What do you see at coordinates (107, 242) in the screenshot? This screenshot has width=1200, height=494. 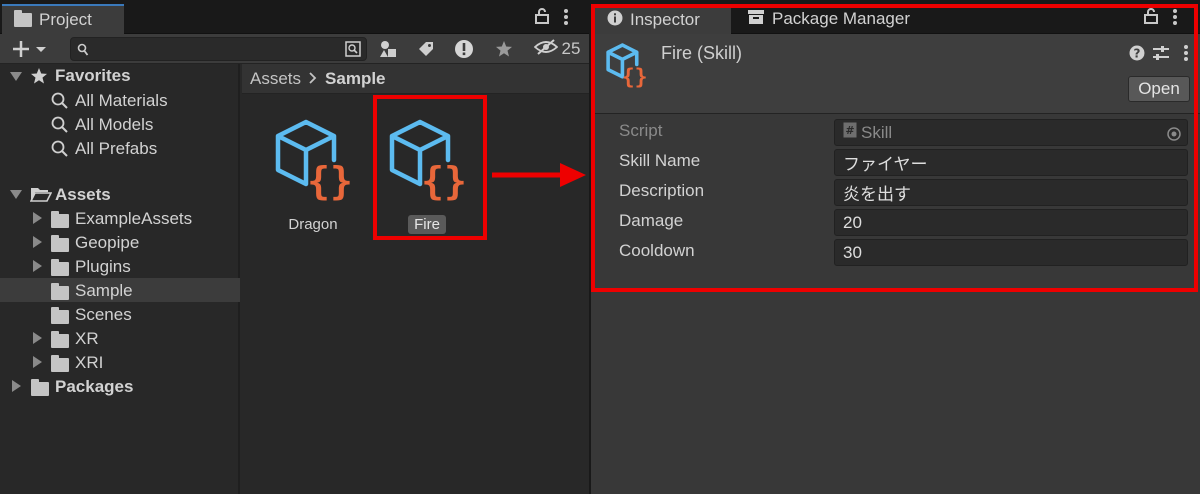 I see `tree-folder-label: Geopipe` at bounding box center [107, 242].